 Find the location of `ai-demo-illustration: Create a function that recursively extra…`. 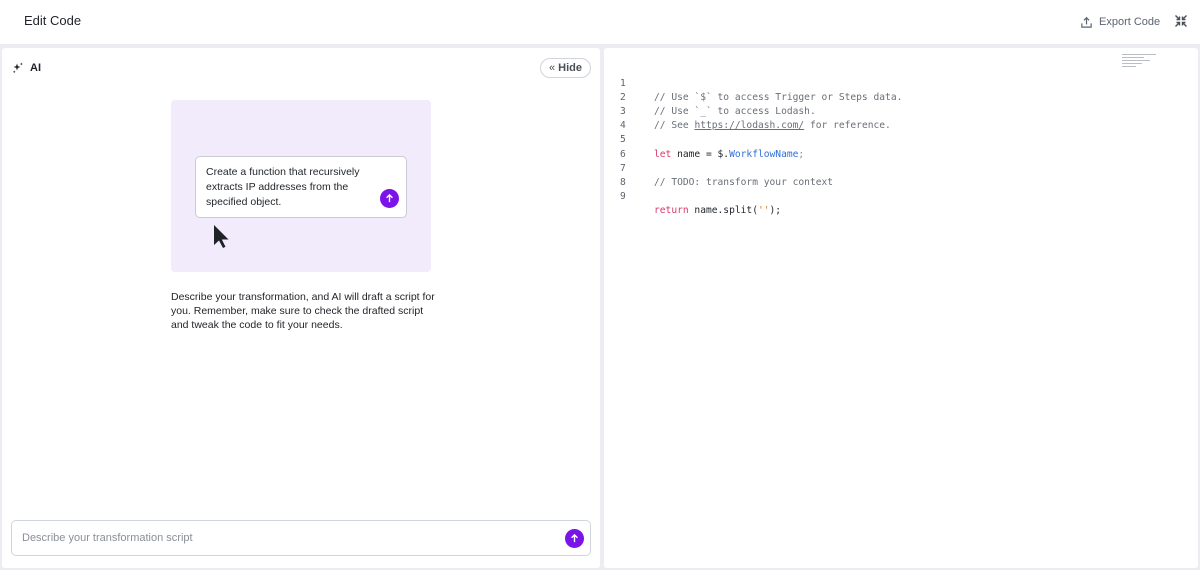

ai-demo-illustration: Create a function that recursively extra… is located at coordinates (301, 186).